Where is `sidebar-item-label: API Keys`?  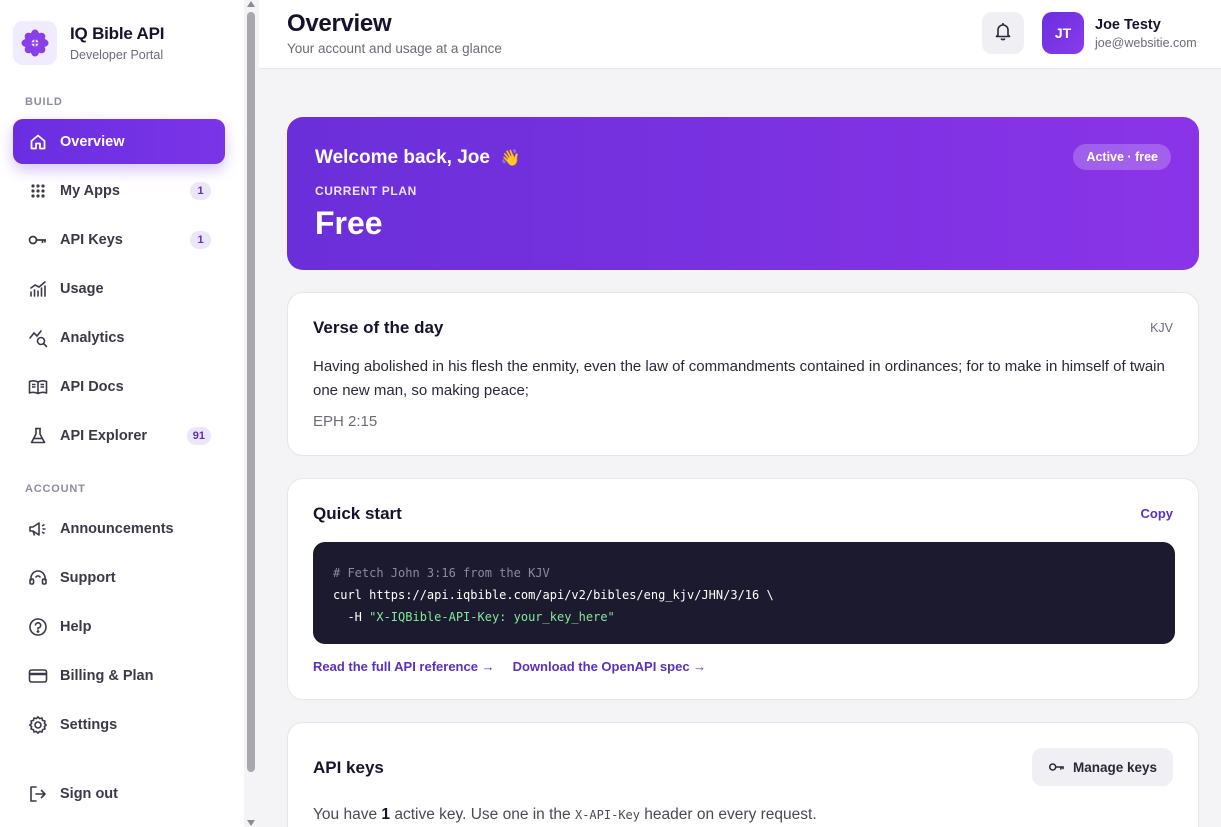
sidebar-item-label: API Keys is located at coordinates (91, 239).